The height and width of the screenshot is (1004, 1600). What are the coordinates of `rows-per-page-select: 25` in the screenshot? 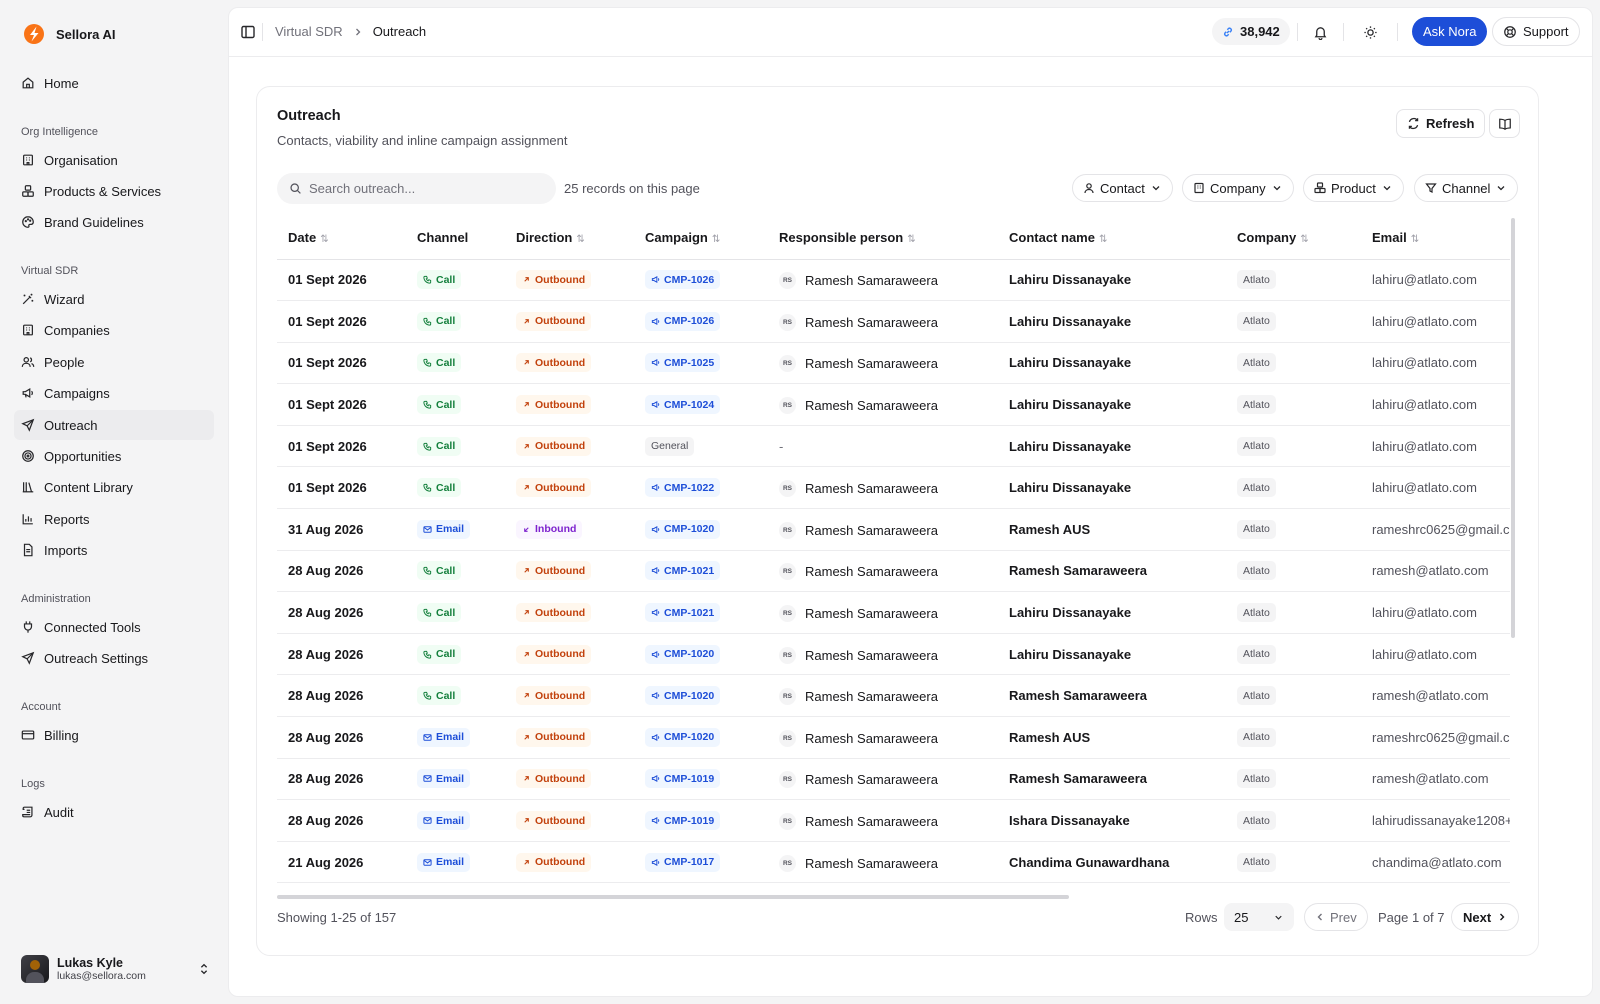 It's located at (1259, 917).